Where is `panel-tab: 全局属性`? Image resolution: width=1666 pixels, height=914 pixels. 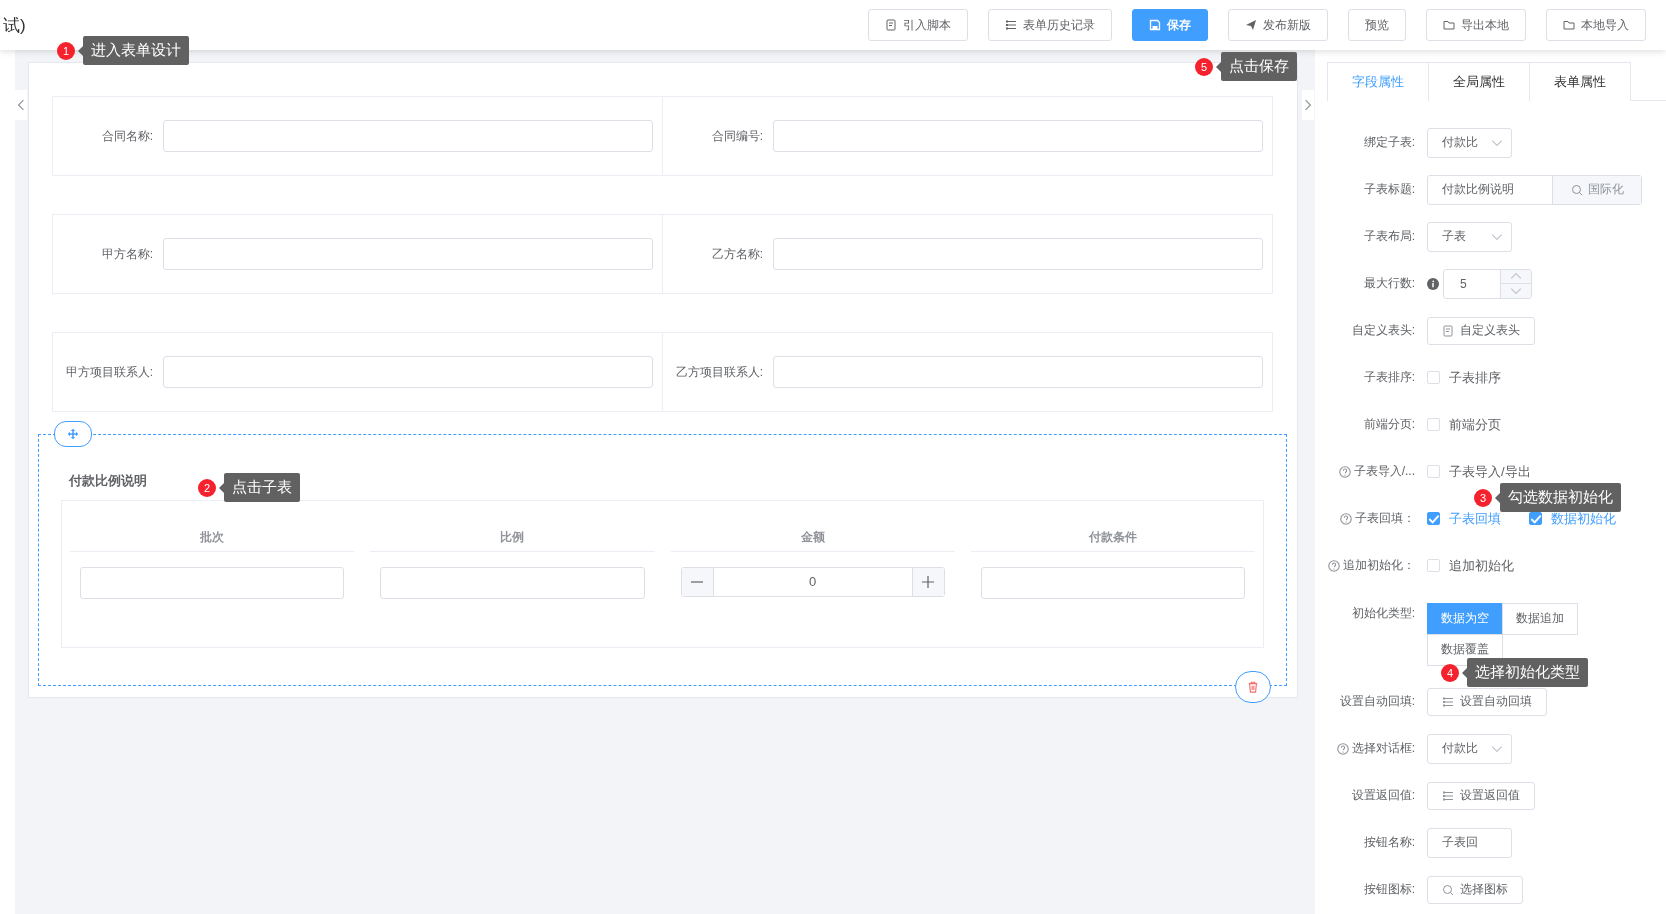 panel-tab: 全局属性 is located at coordinates (1479, 81).